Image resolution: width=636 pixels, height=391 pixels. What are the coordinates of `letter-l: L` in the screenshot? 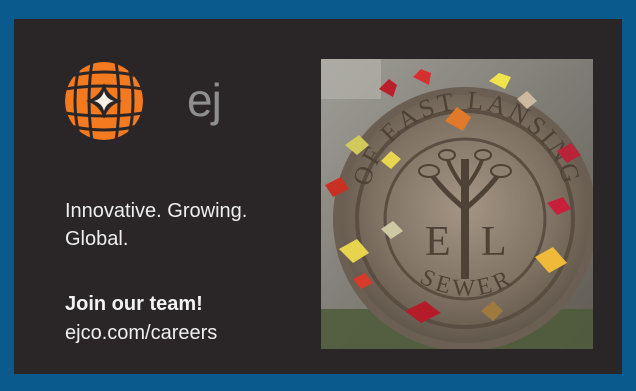 It's located at (494, 242).